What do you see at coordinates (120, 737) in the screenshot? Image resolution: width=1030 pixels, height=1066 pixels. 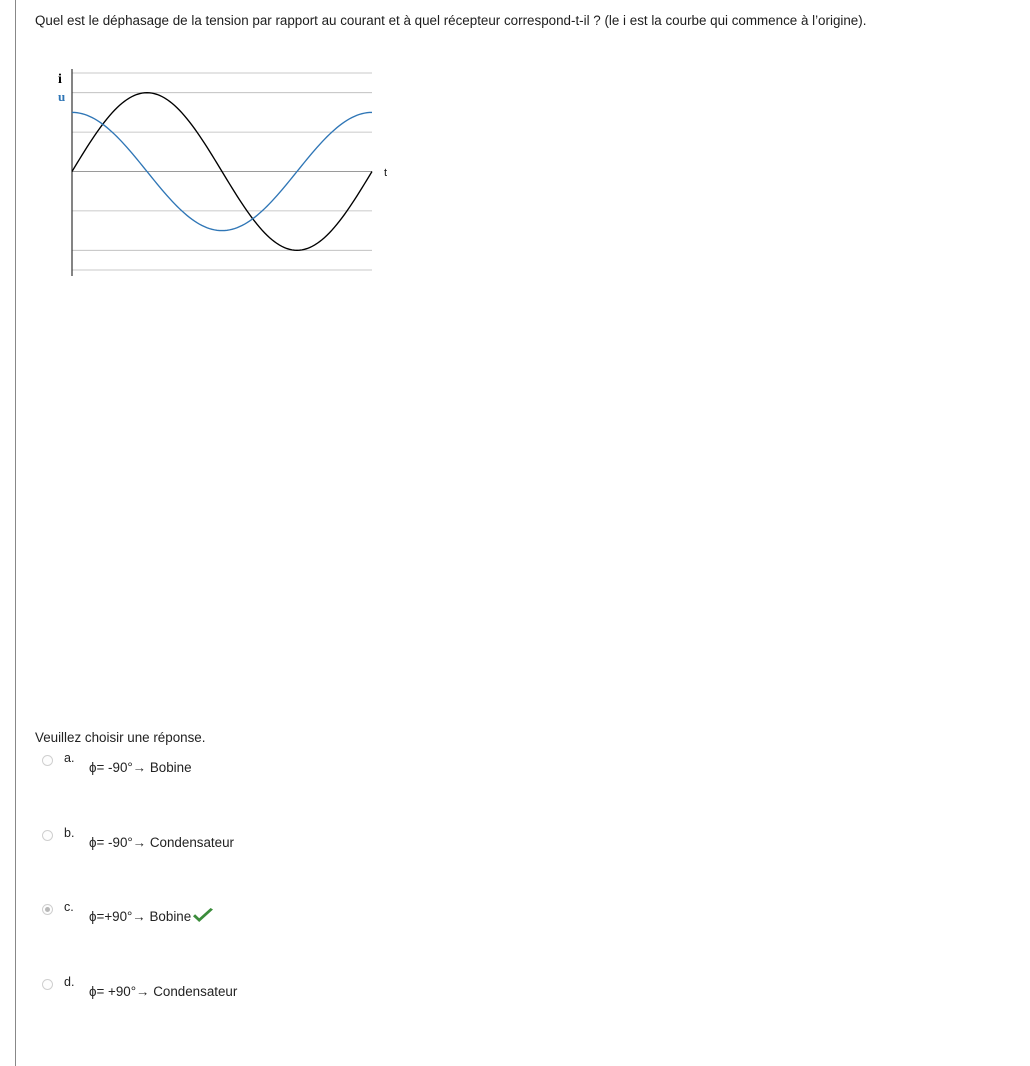 I see `answer-prompt: Veuillez choisir une réponse.` at bounding box center [120, 737].